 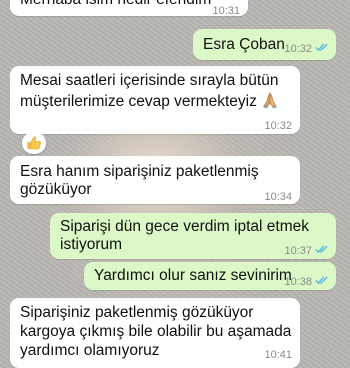 What do you see at coordinates (278, 355) in the screenshot?
I see `message-time: 10:41` at bounding box center [278, 355].